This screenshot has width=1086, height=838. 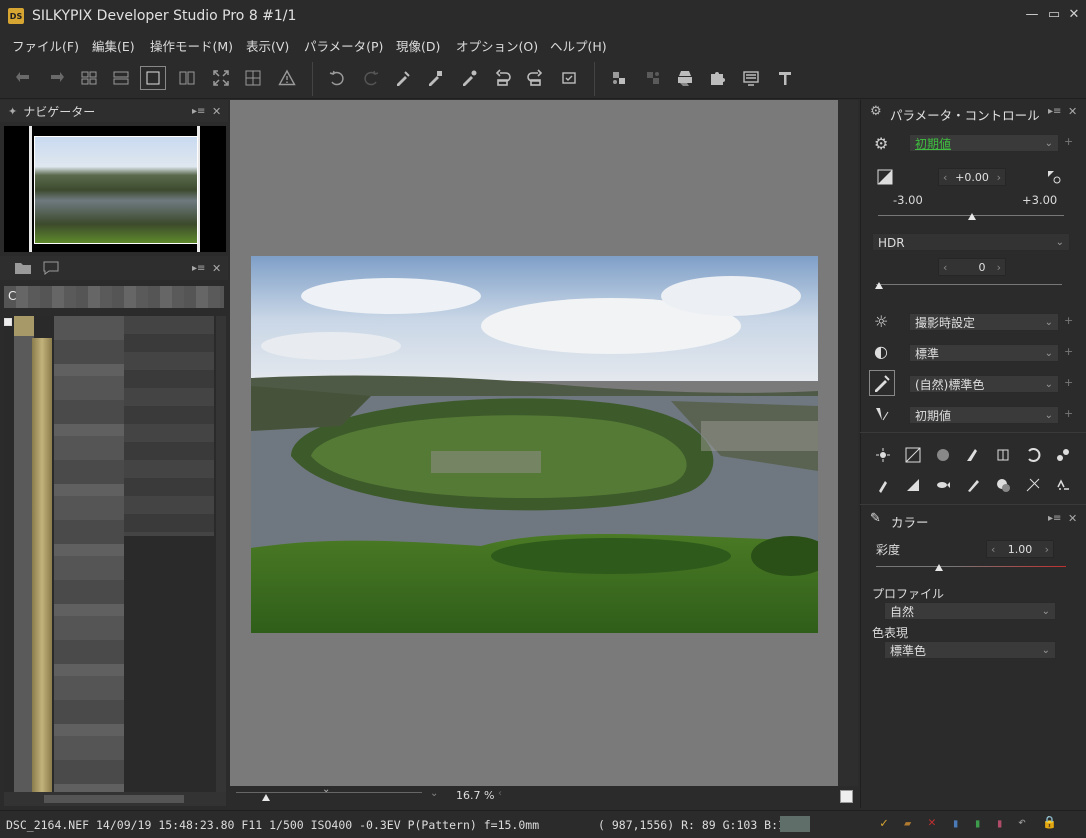 What do you see at coordinates (1047, 549) in the screenshot?
I see `saturation-increment: ›` at bounding box center [1047, 549].